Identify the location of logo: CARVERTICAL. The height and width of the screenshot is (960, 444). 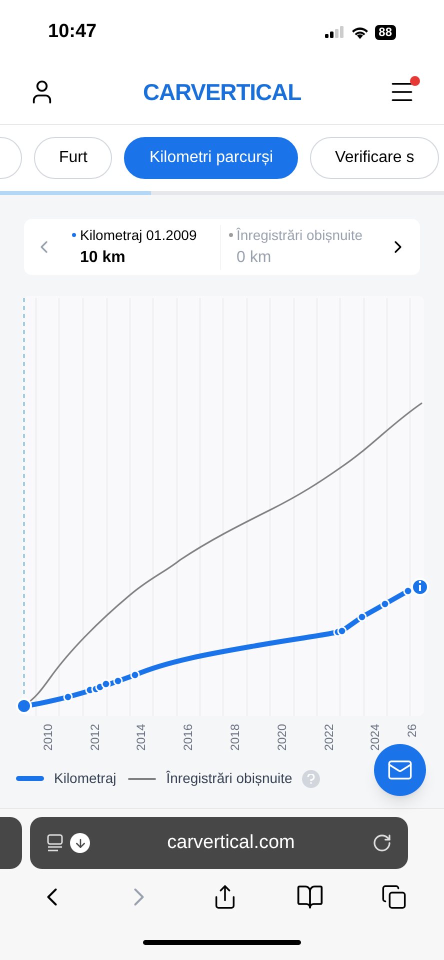
(222, 92).